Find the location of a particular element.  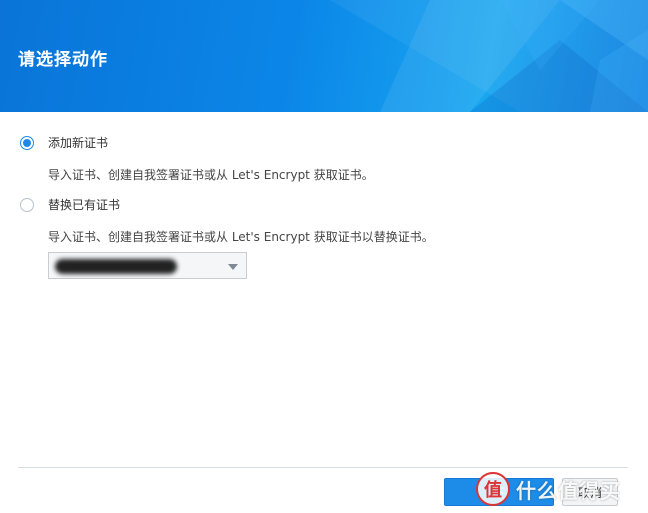

dialog-title: 请选择动作 is located at coordinates (63, 60).